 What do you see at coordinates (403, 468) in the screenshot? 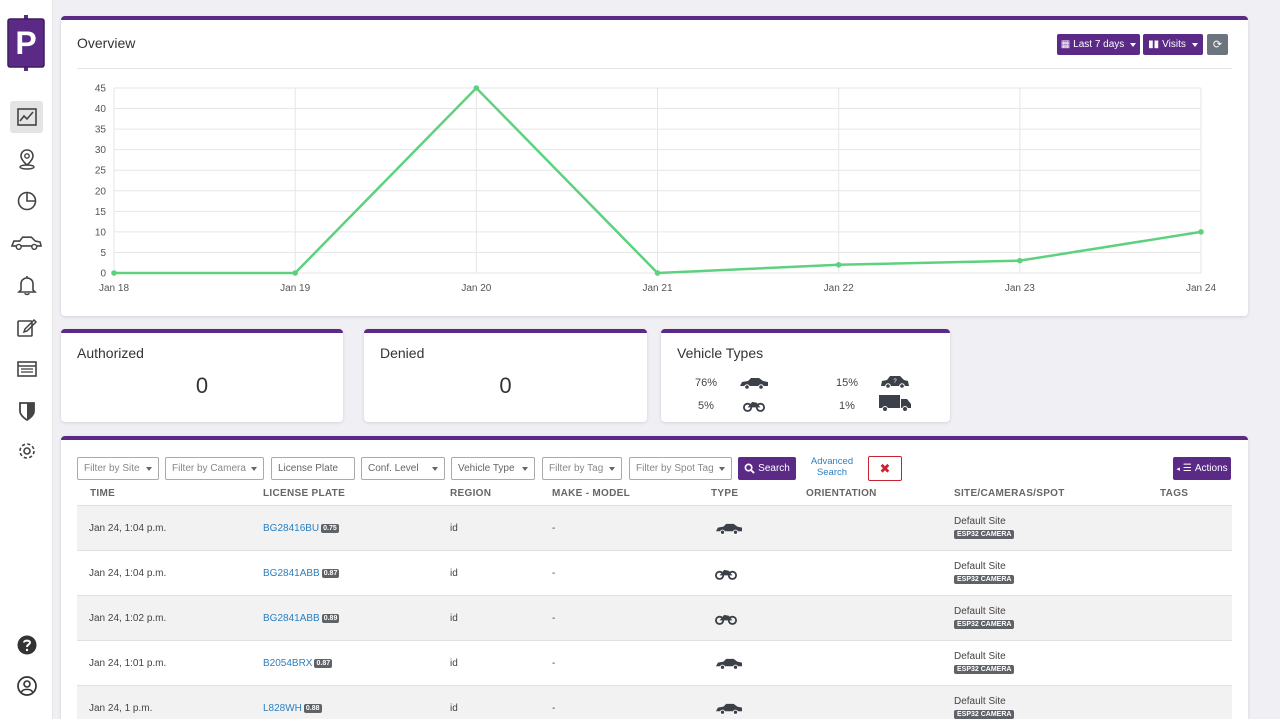
I see `confidence-select: Conf. Level` at bounding box center [403, 468].